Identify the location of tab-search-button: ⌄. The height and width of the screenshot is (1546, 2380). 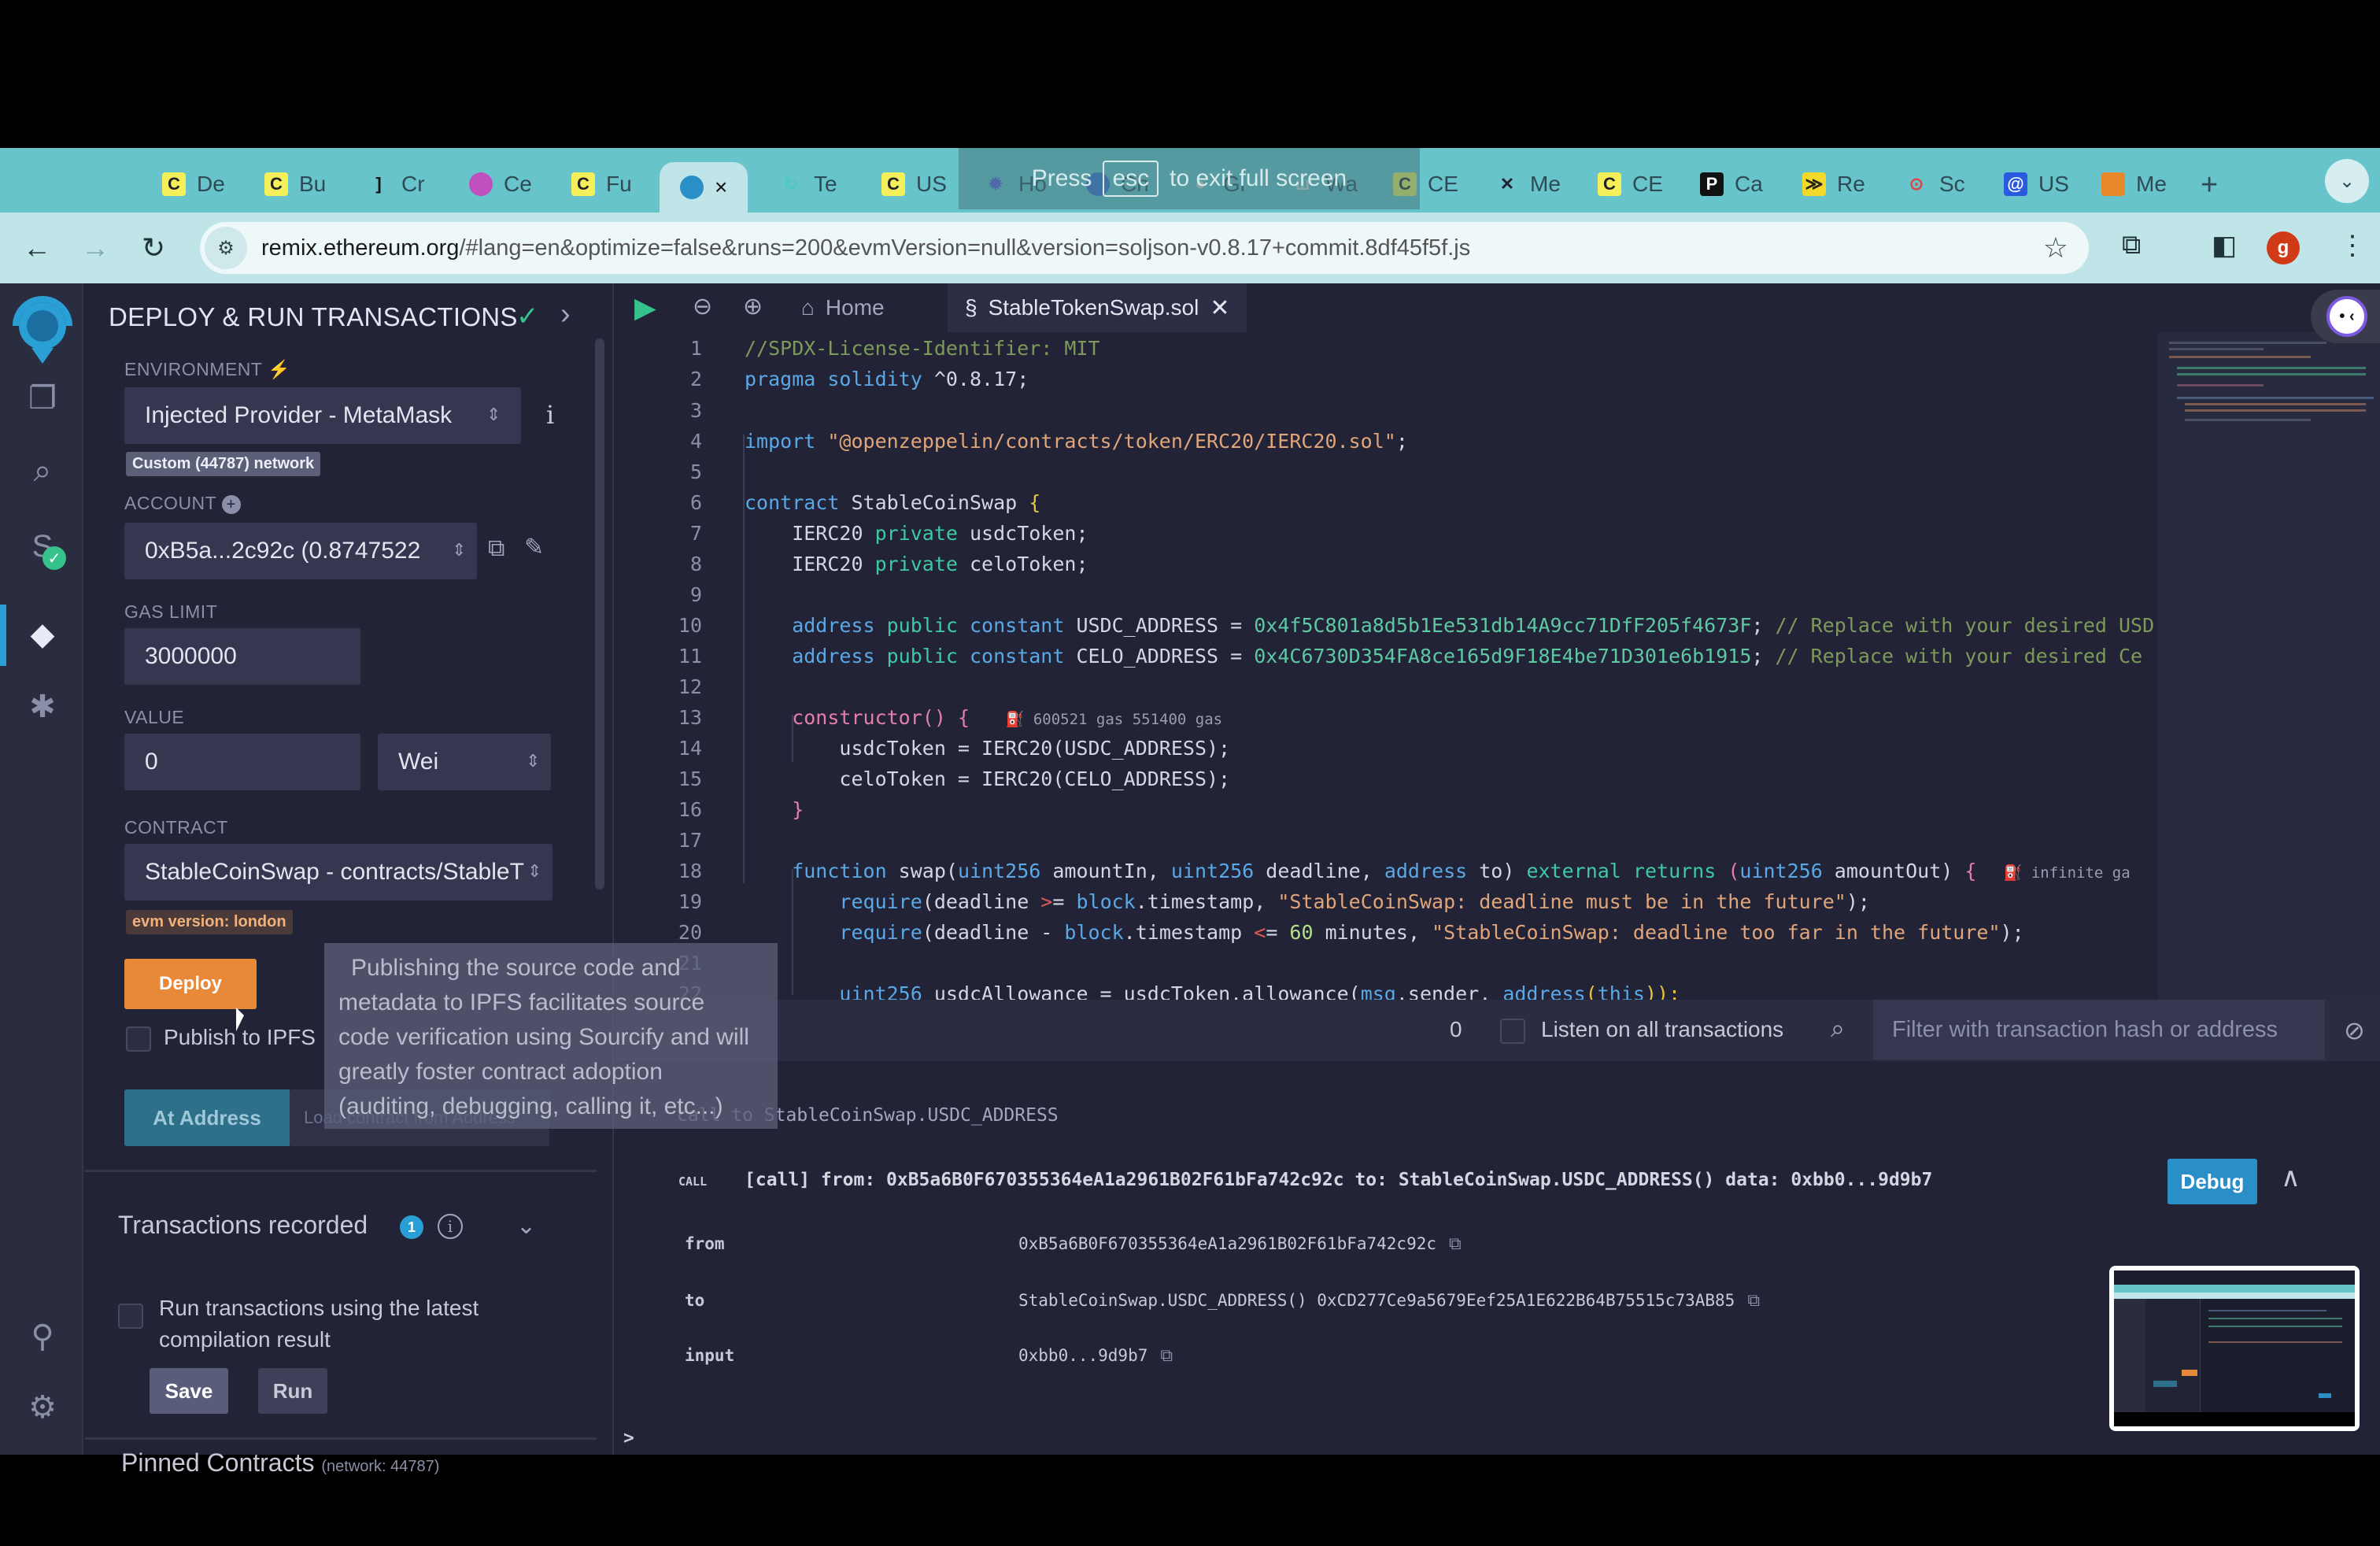
(2347, 181).